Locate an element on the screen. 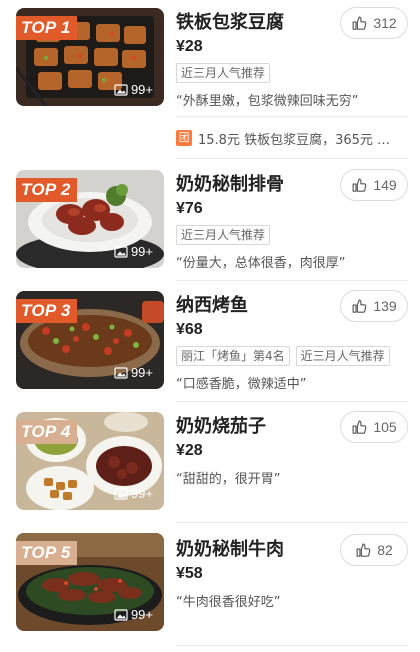  like-button: 105 is located at coordinates (374, 427).